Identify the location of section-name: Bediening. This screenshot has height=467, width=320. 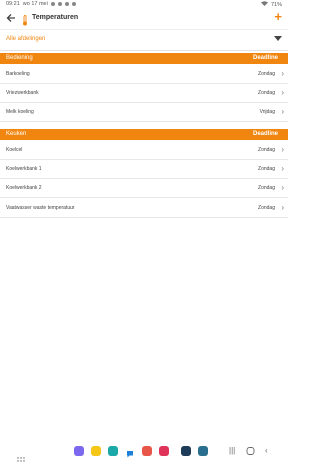
(19, 58).